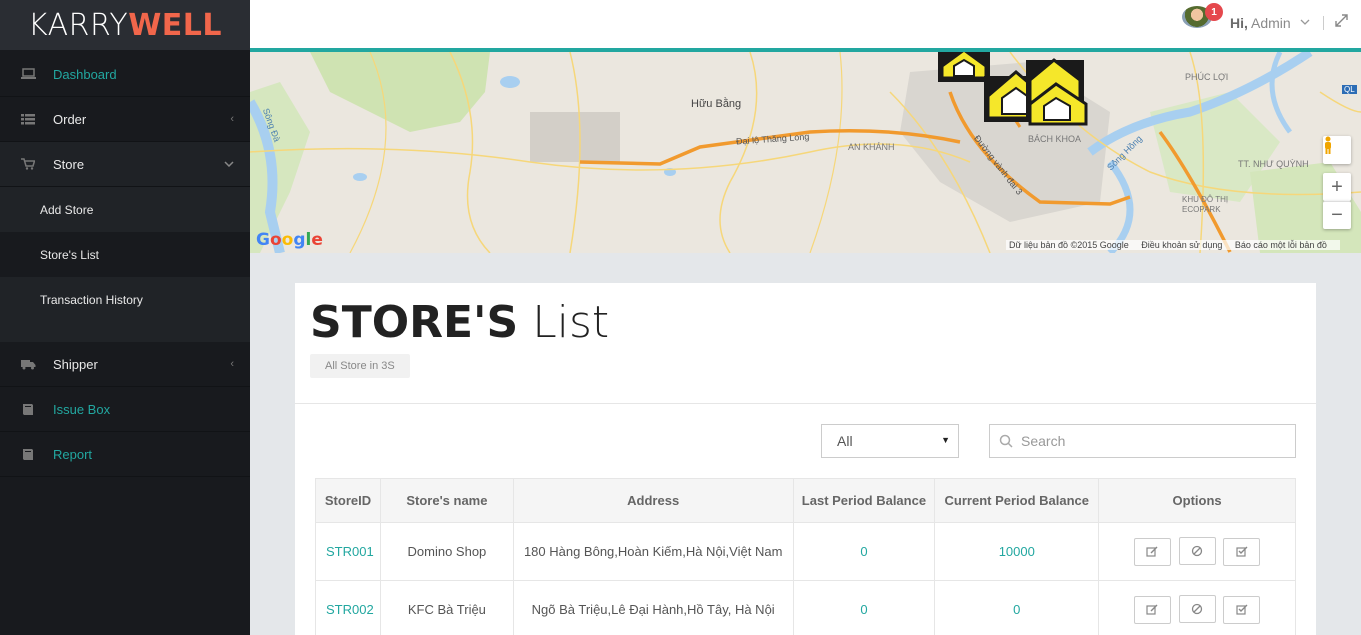 Image resolution: width=1361 pixels, height=635 pixels. What do you see at coordinates (1239, 23) in the screenshot?
I see `greeting-hi: Hi,` at bounding box center [1239, 23].